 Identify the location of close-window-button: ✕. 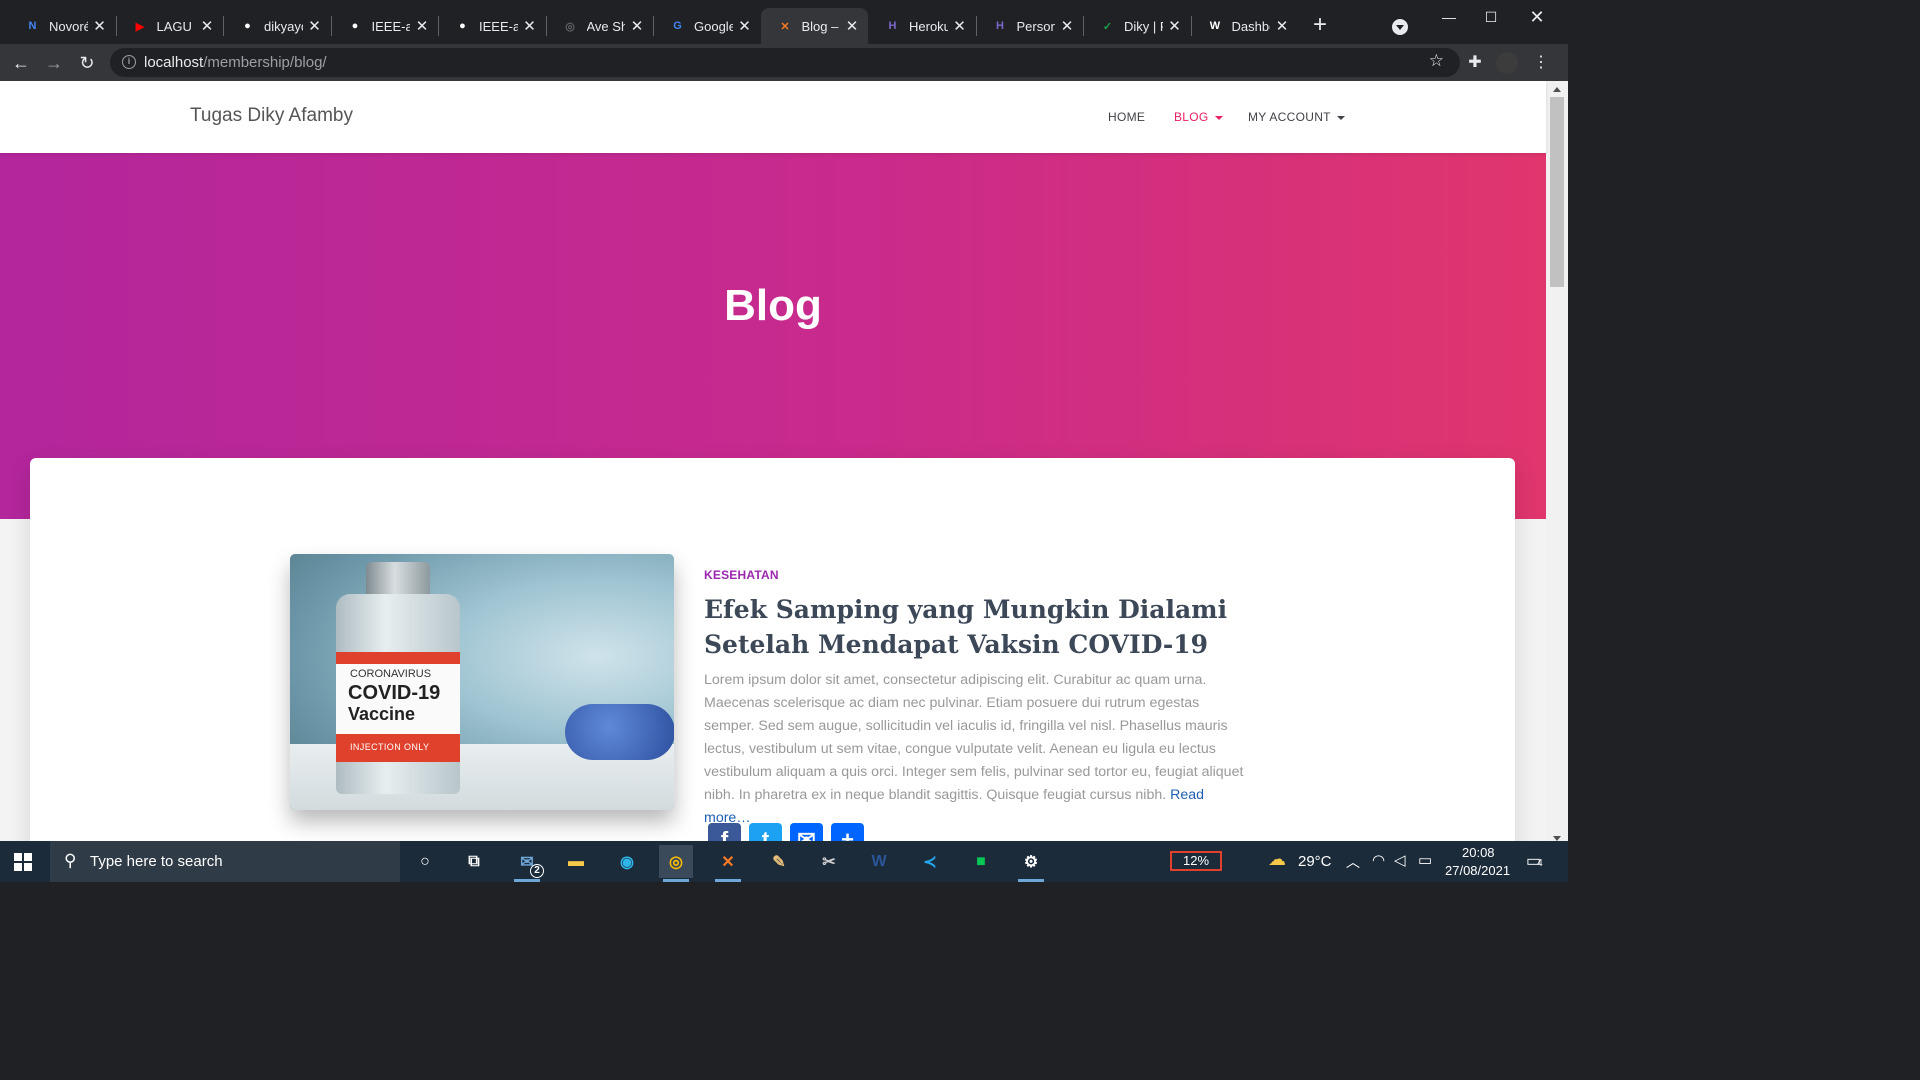
(1537, 17).